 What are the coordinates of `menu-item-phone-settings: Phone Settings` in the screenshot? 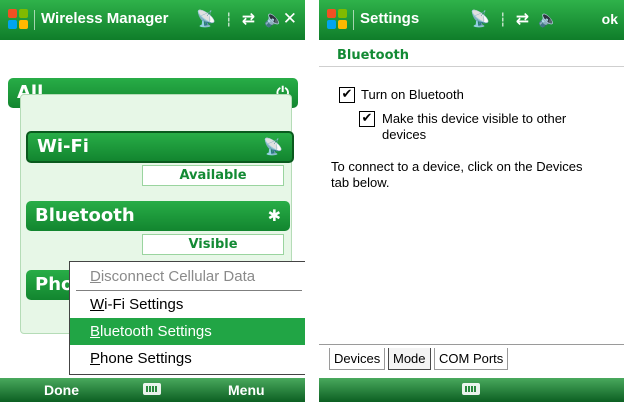 It's located at (187, 358).